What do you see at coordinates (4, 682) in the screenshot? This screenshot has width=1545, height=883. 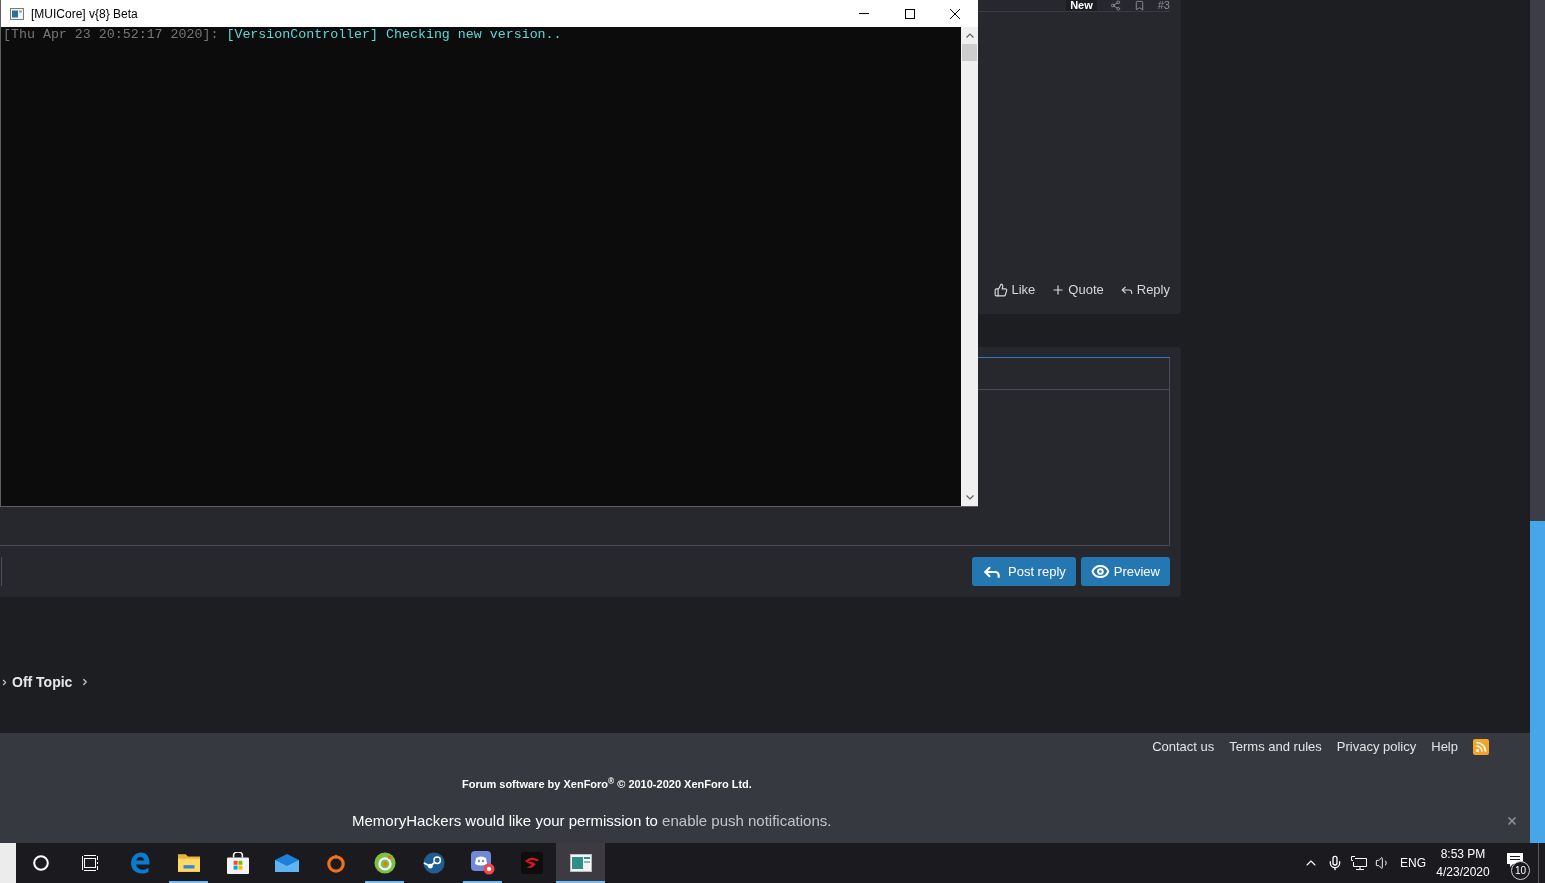 I see `chevron-right-icon` at bounding box center [4, 682].